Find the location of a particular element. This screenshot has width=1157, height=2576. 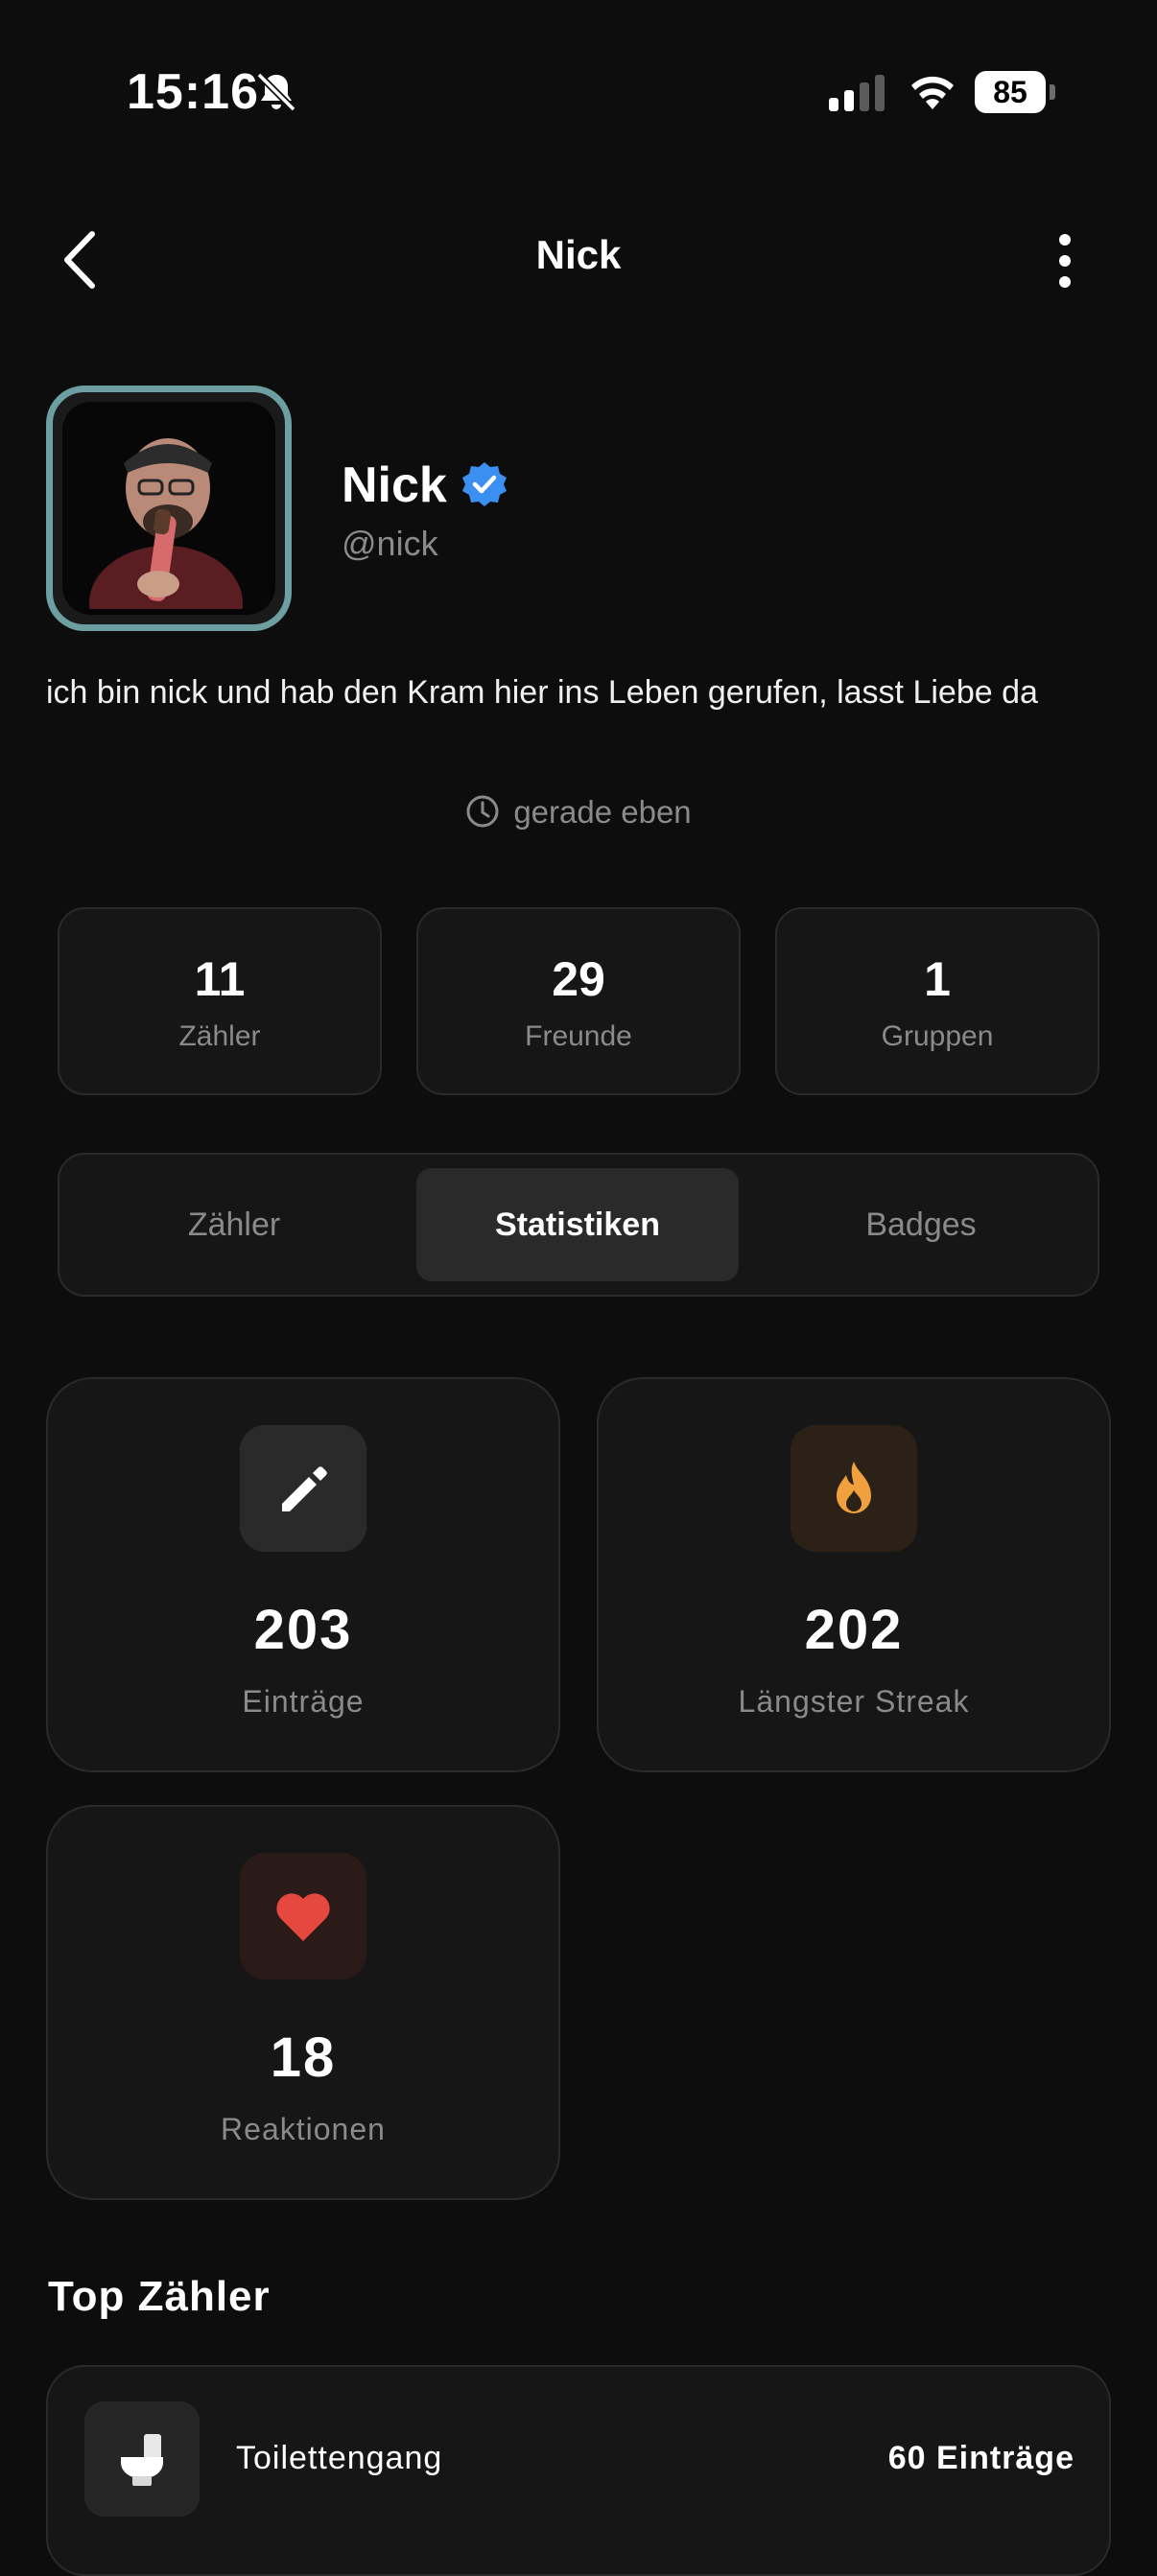

last-seen: gerade eben is located at coordinates (578, 812).